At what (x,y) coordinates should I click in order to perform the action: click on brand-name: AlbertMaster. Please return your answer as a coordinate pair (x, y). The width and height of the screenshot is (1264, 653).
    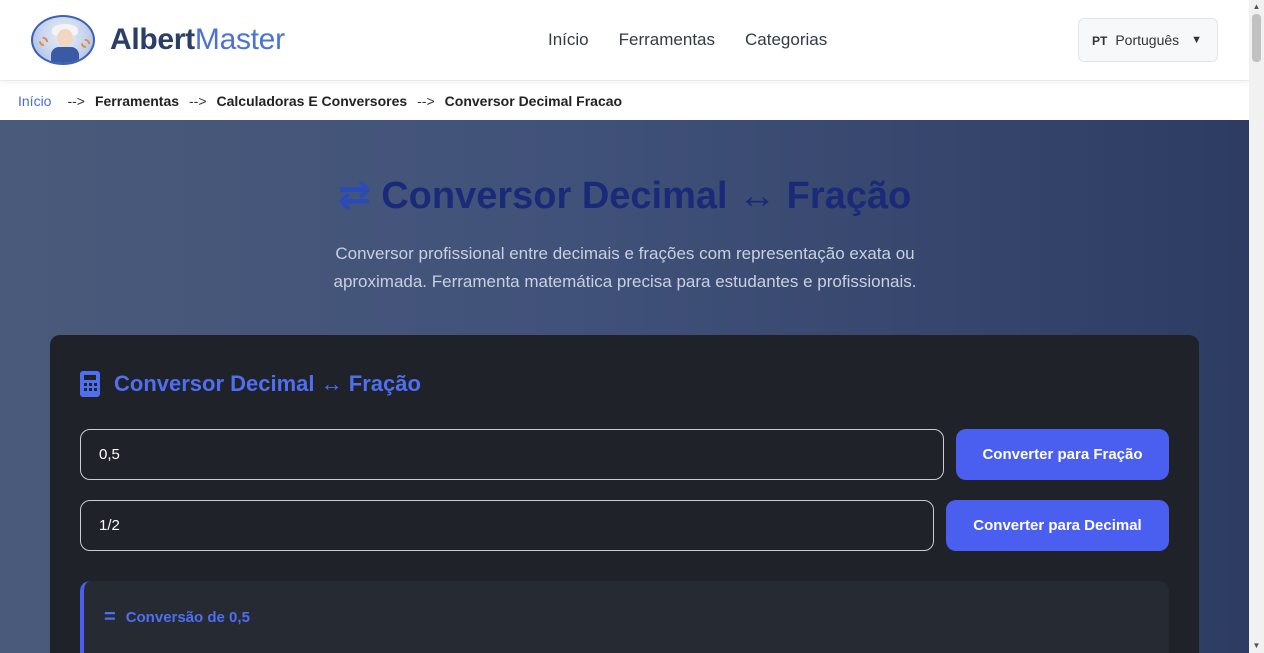
    Looking at the image, I should click on (197, 40).